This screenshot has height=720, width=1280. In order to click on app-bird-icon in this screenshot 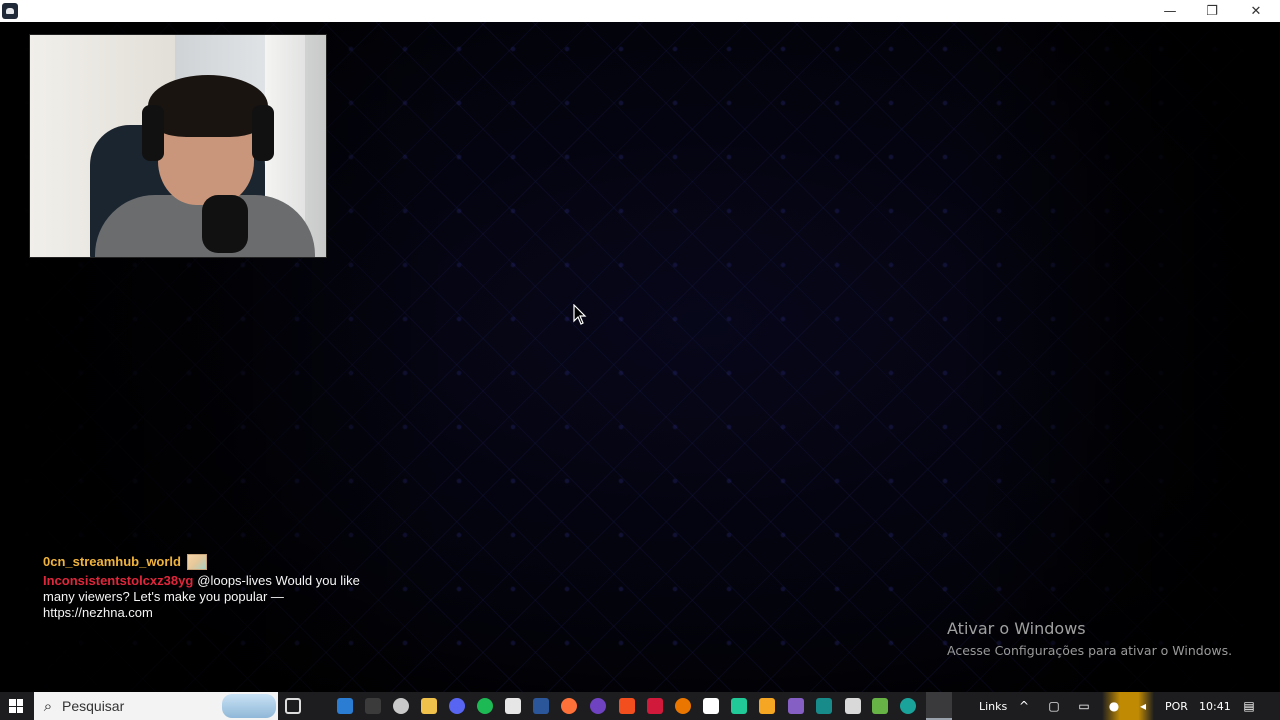, I will do `click(853, 706)`.